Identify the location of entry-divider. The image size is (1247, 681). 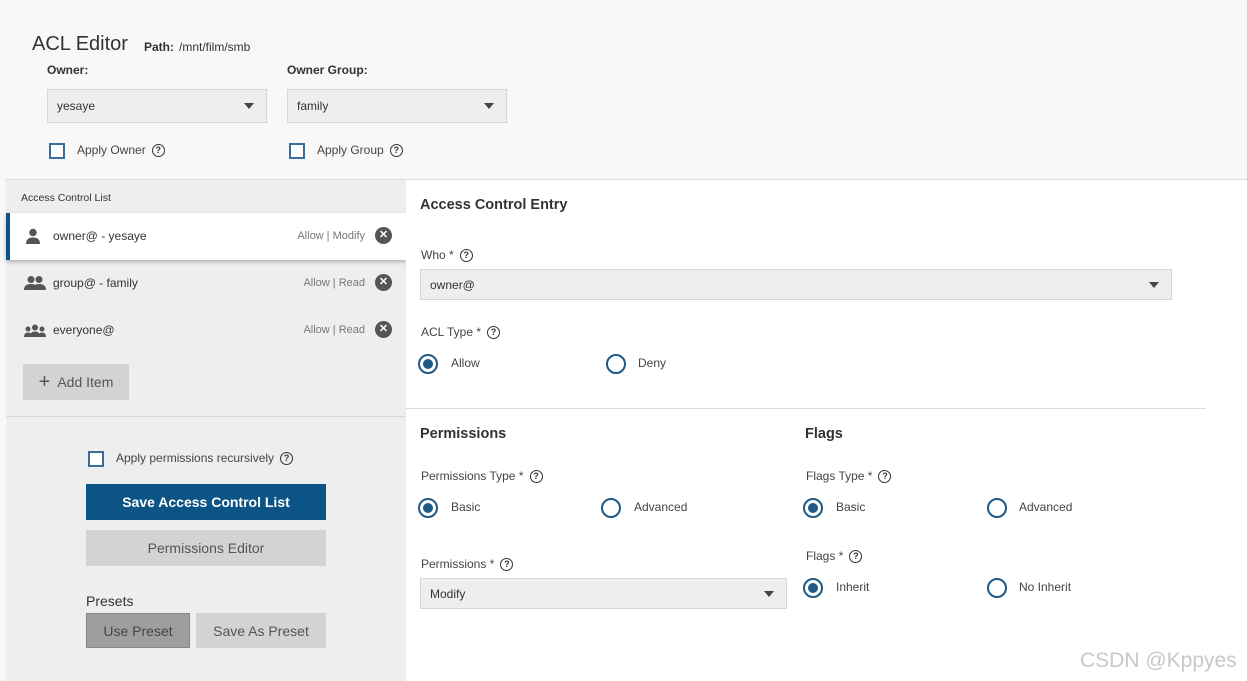
(806, 408).